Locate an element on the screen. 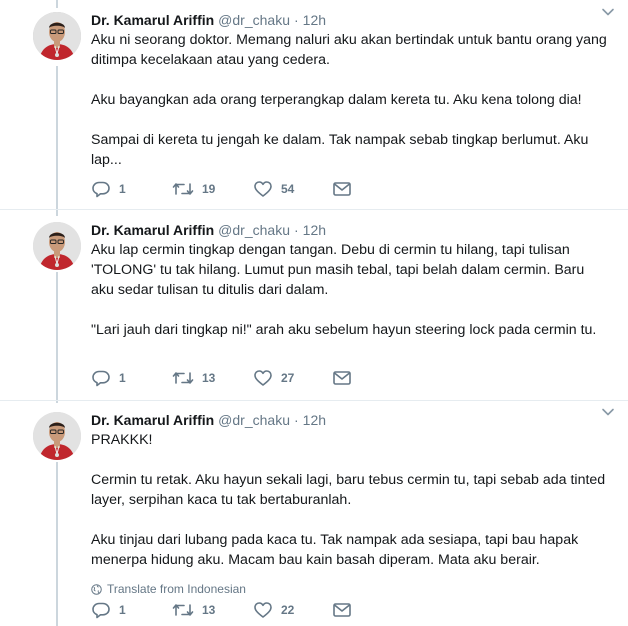 This screenshot has height=626, width=628. retweet-button: 19 is located at coordinates (193, 189).